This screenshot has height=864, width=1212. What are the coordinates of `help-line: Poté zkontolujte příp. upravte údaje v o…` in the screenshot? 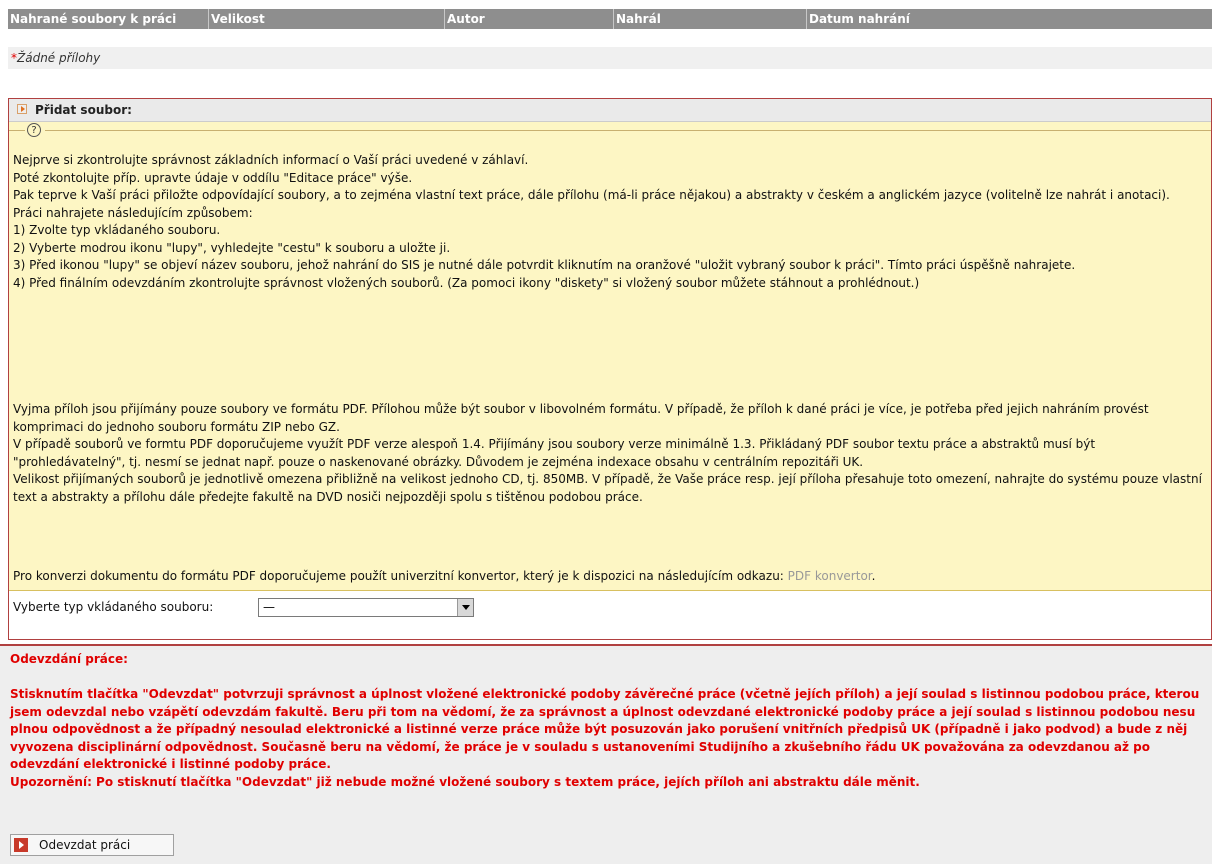 It's located at (213, 177).